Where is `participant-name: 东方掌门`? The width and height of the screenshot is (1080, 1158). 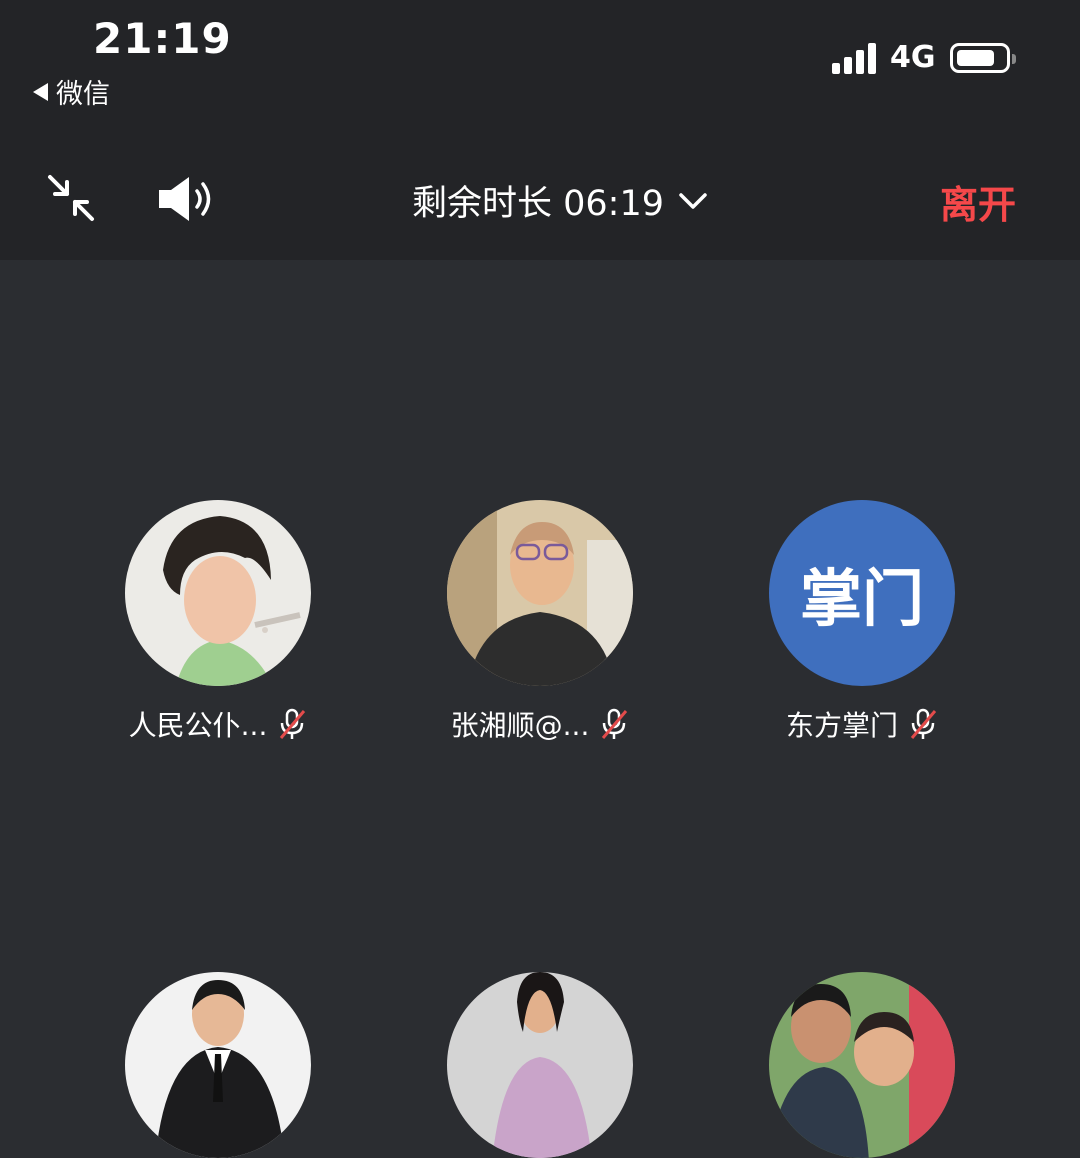
participant-name: 东方掌门 is located at coordinates (841, 725).